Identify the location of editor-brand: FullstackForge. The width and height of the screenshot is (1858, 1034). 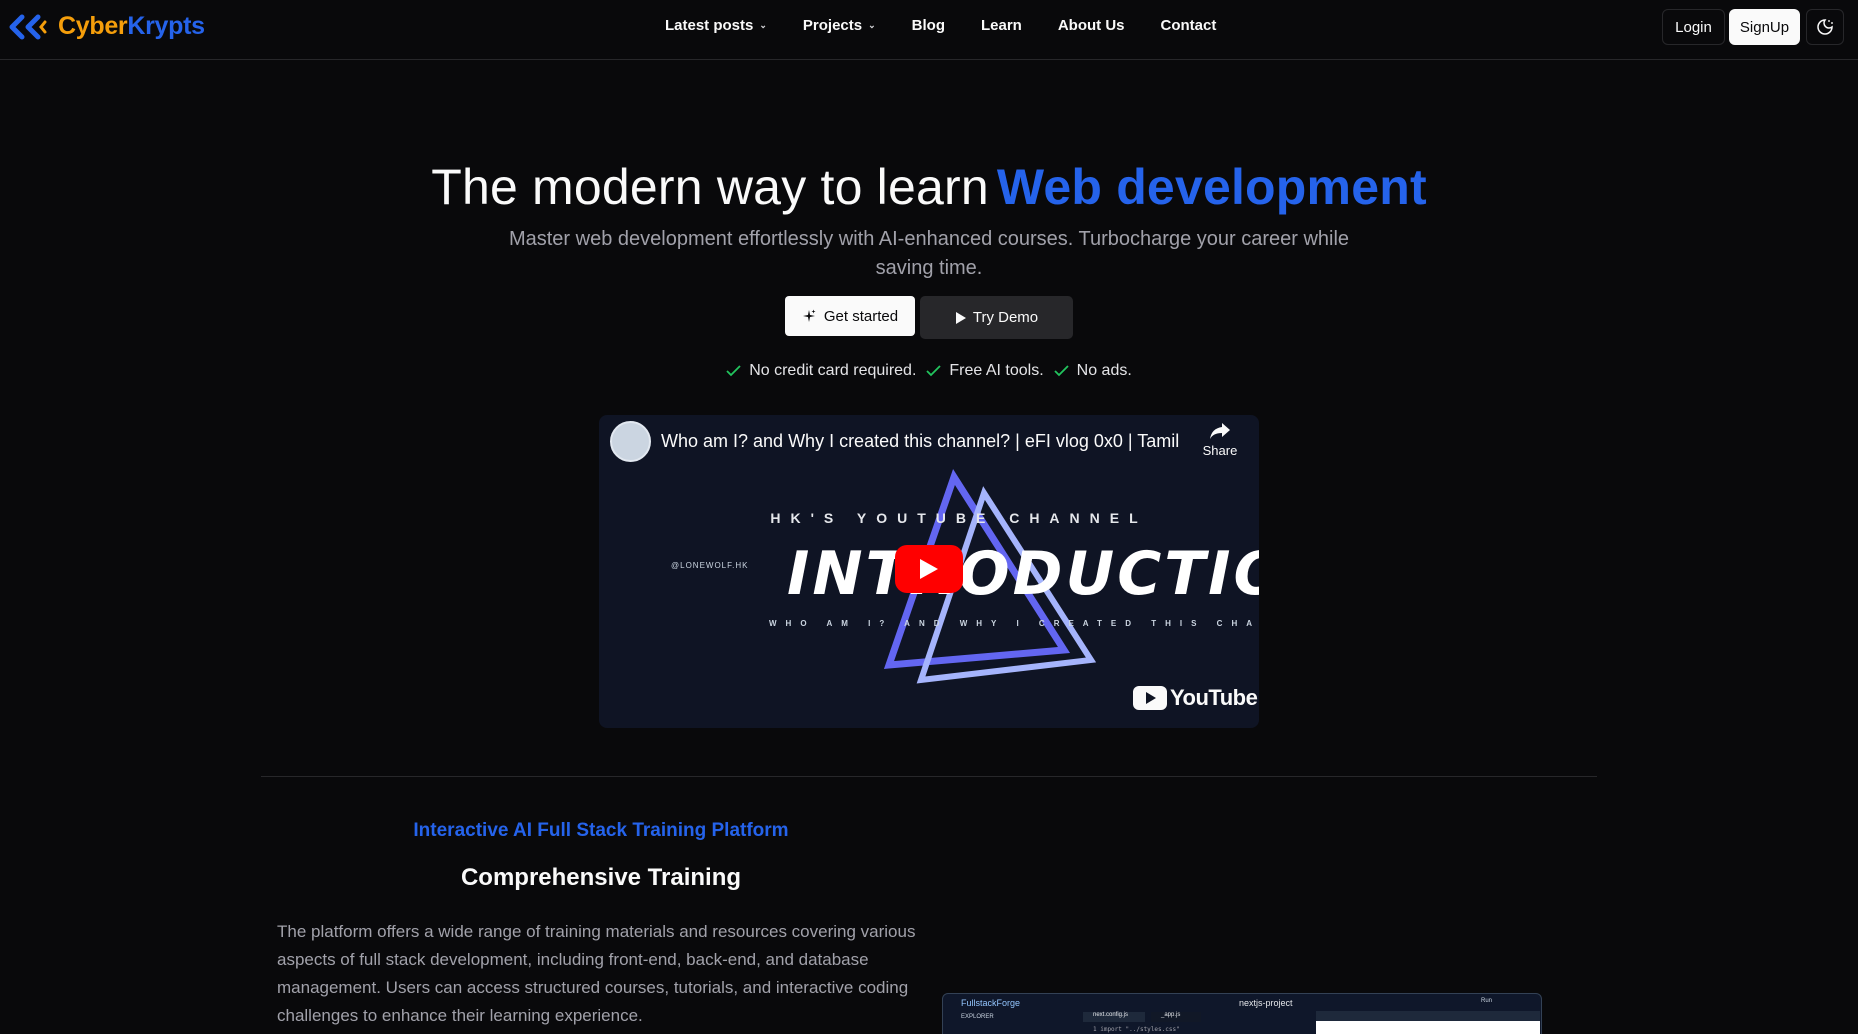
(991, 1003).